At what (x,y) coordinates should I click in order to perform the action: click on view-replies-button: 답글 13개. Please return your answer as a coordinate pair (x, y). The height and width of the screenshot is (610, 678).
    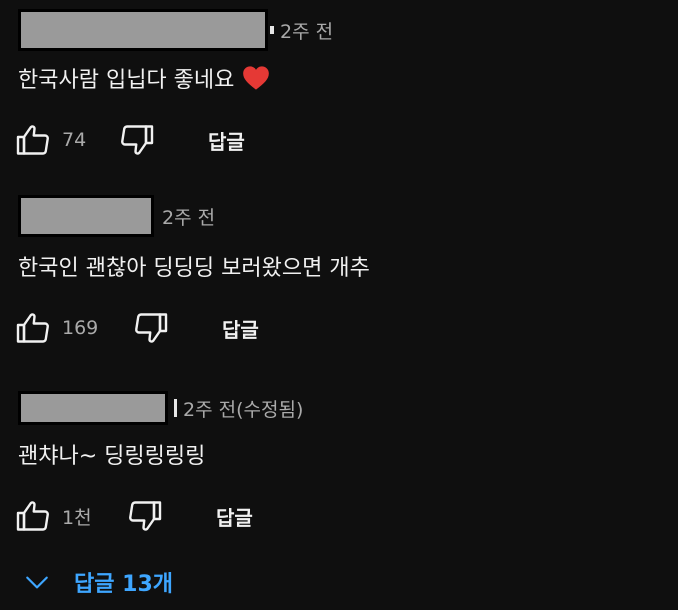
    Looking at the image, I should click on (98, 582).